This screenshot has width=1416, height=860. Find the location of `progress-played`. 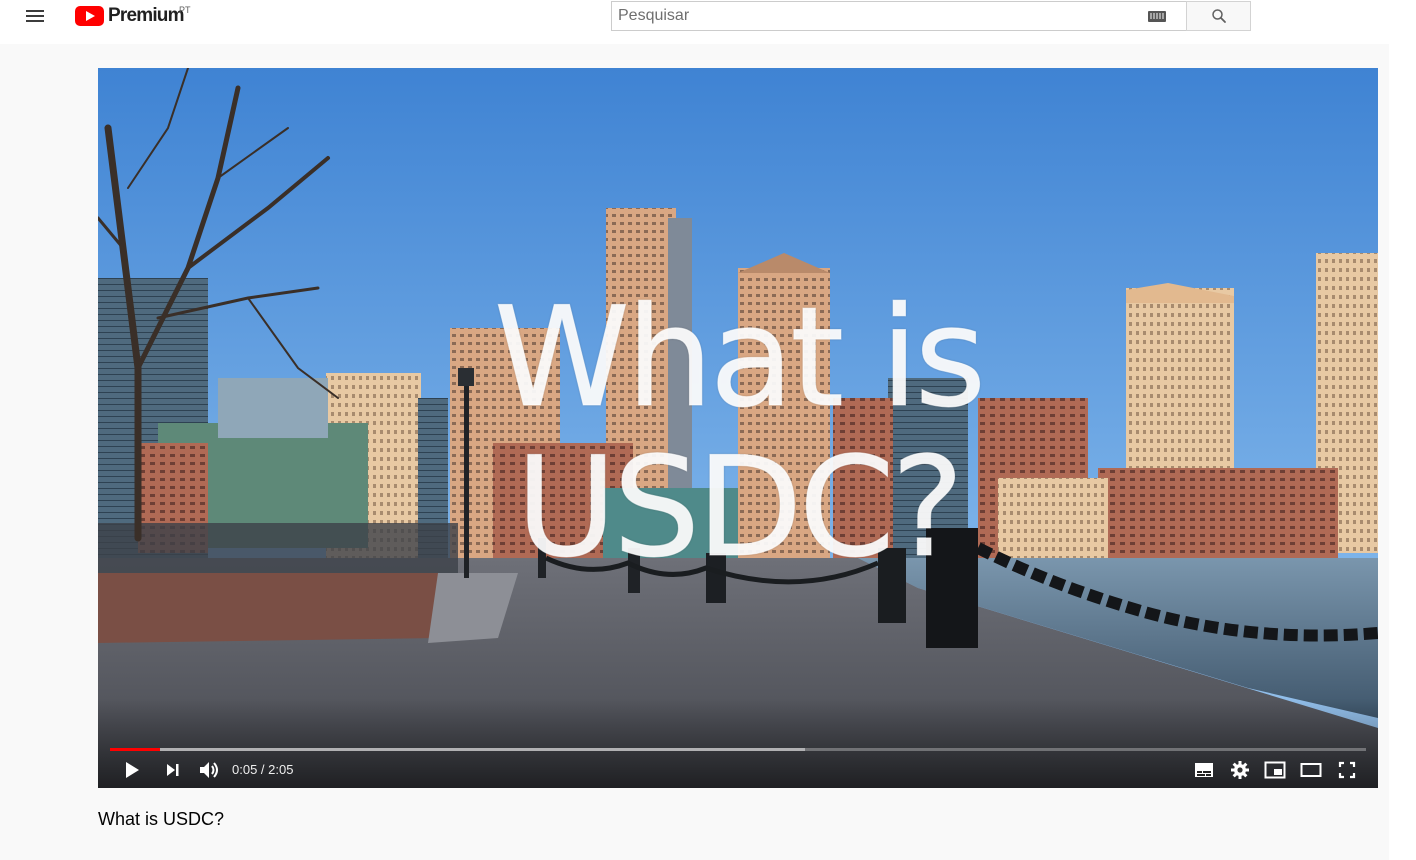

progress-played is located at coordinates (135, 749).